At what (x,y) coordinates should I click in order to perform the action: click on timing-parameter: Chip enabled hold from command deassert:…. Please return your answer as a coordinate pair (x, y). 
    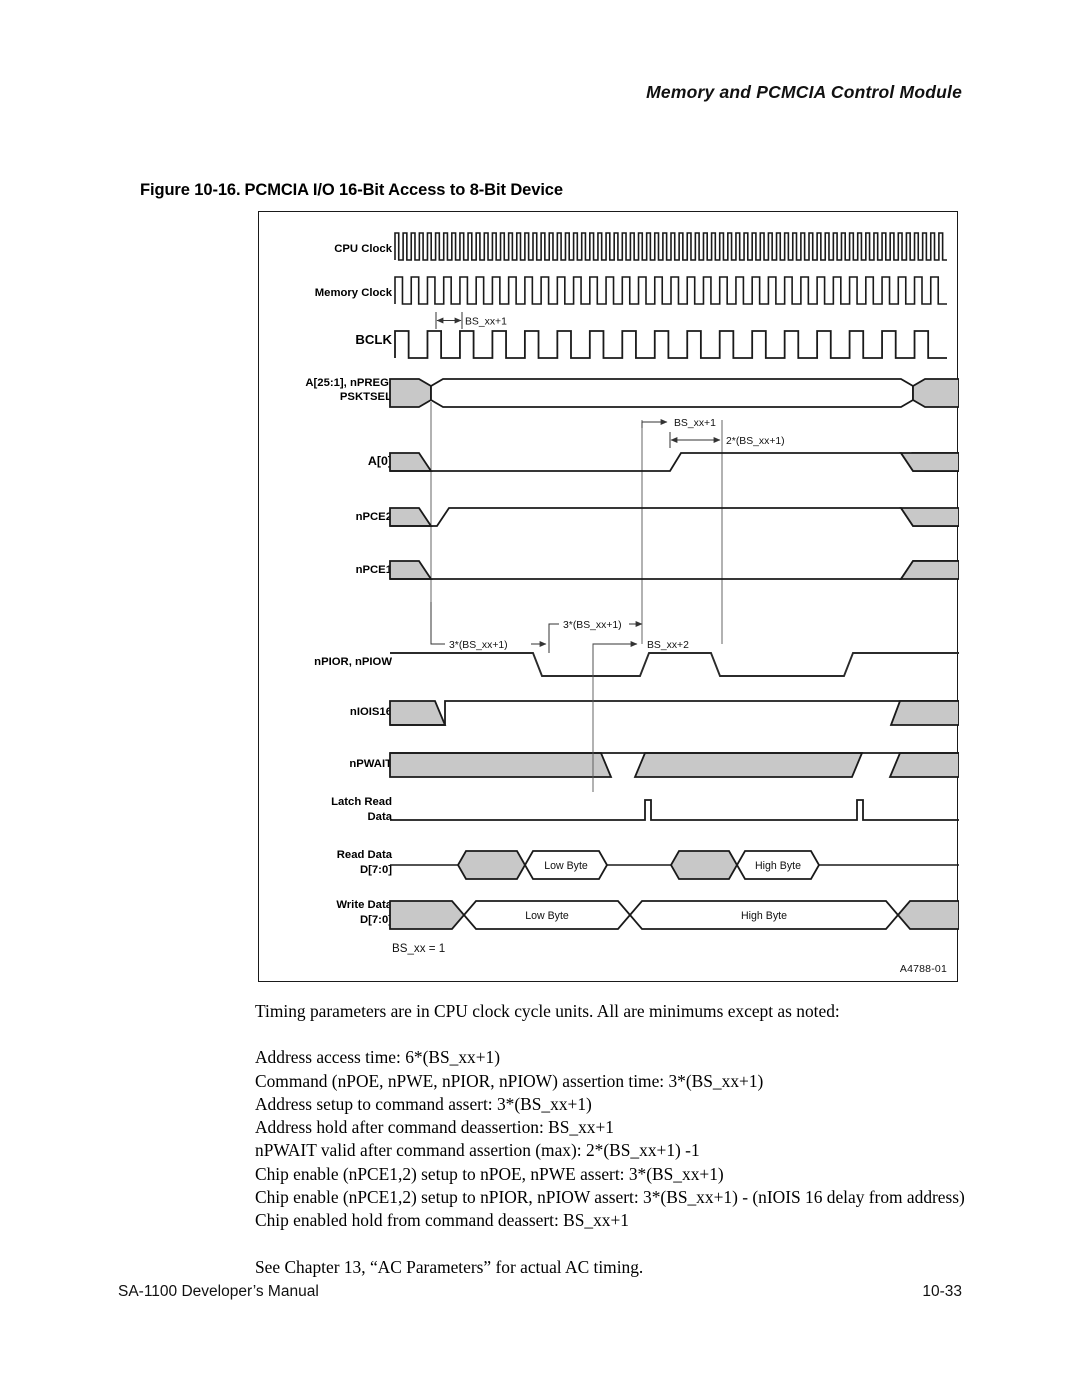
    Looking at the image, I should click on (442, 1220).